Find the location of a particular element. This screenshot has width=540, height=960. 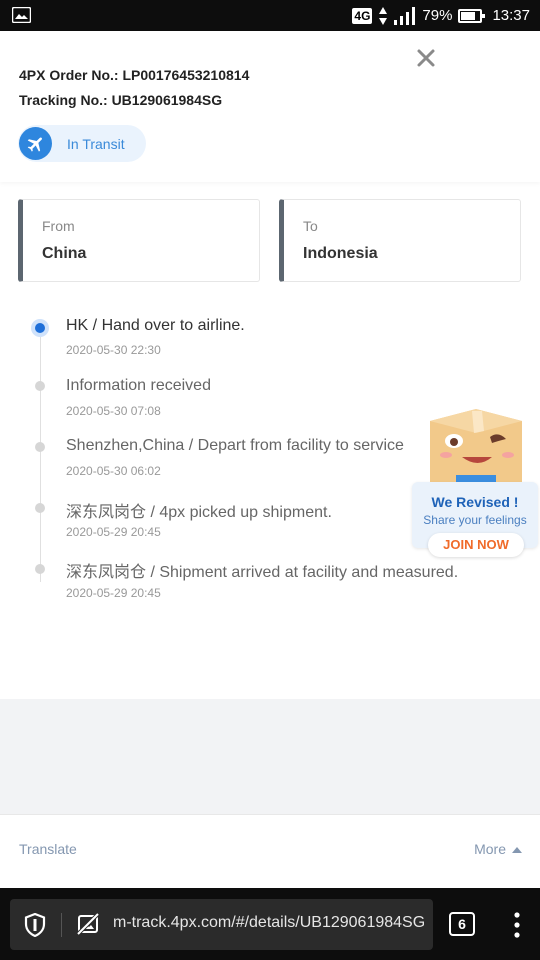

destination-card: To Indonesia is located at coordinates (400, 240).